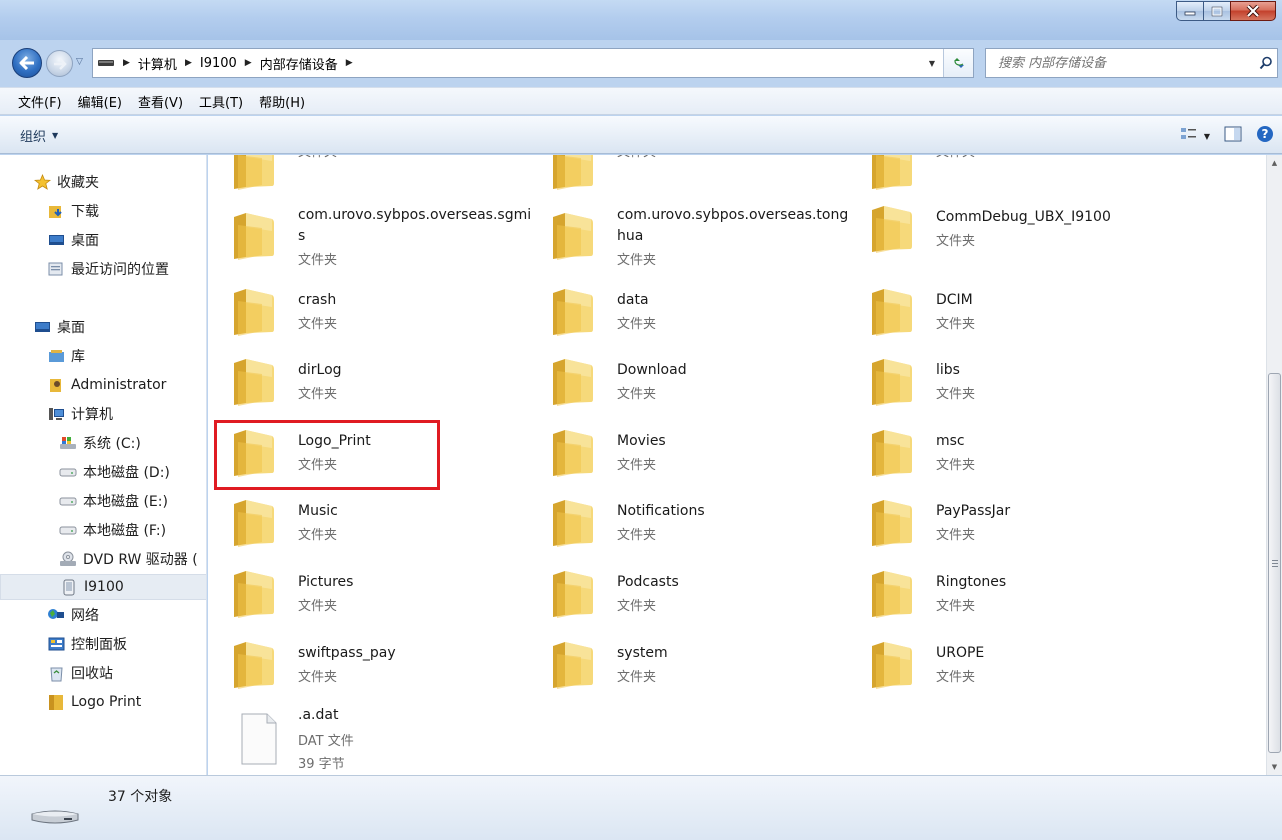 This screenshot has height=840, width=1282. I want to click on scroll-down-button: ▼, so click(1274, 767).